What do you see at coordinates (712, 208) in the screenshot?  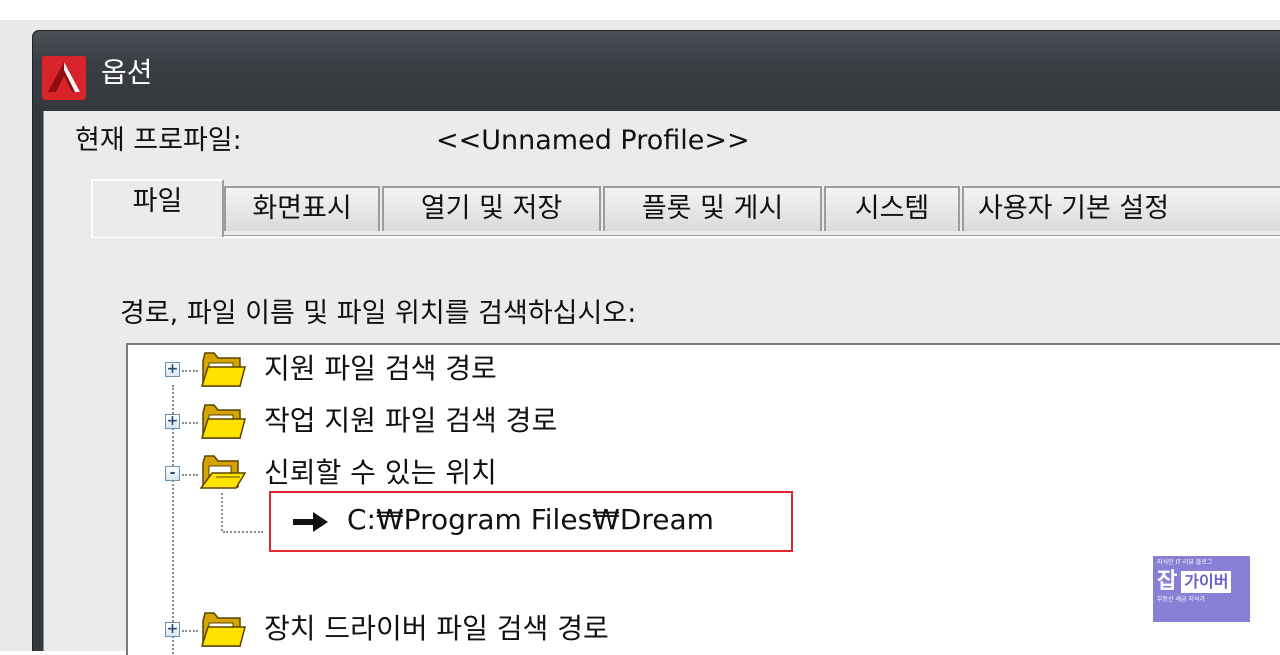 I see `tab-plot-publish: 플롯 및 게시` at bounding box center [712, 208].